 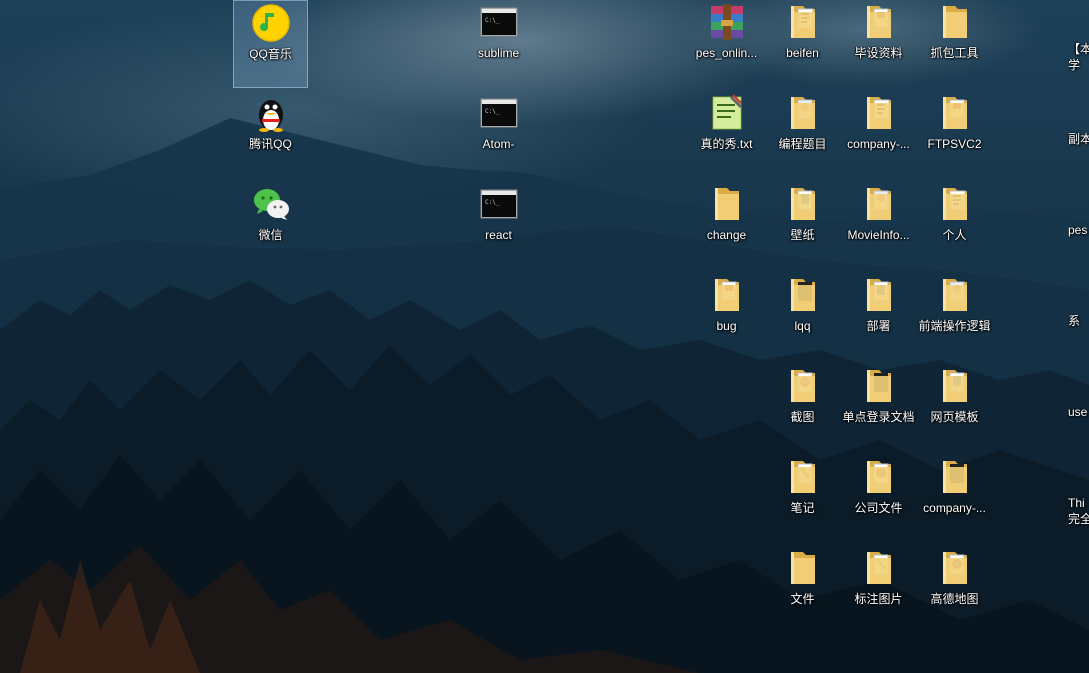 I want to click on desktop-icon-label: 笔记, so click(x=802, y=508).